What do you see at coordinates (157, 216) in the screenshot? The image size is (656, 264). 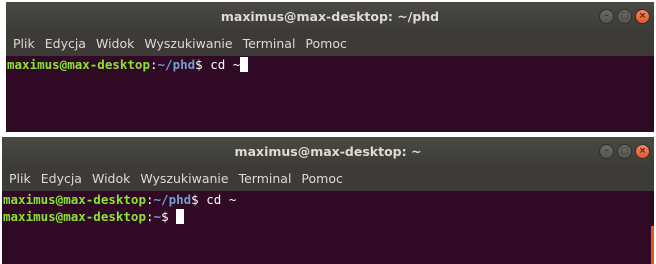 I see `prompt-path: ~` at bounding box center [157, 216].